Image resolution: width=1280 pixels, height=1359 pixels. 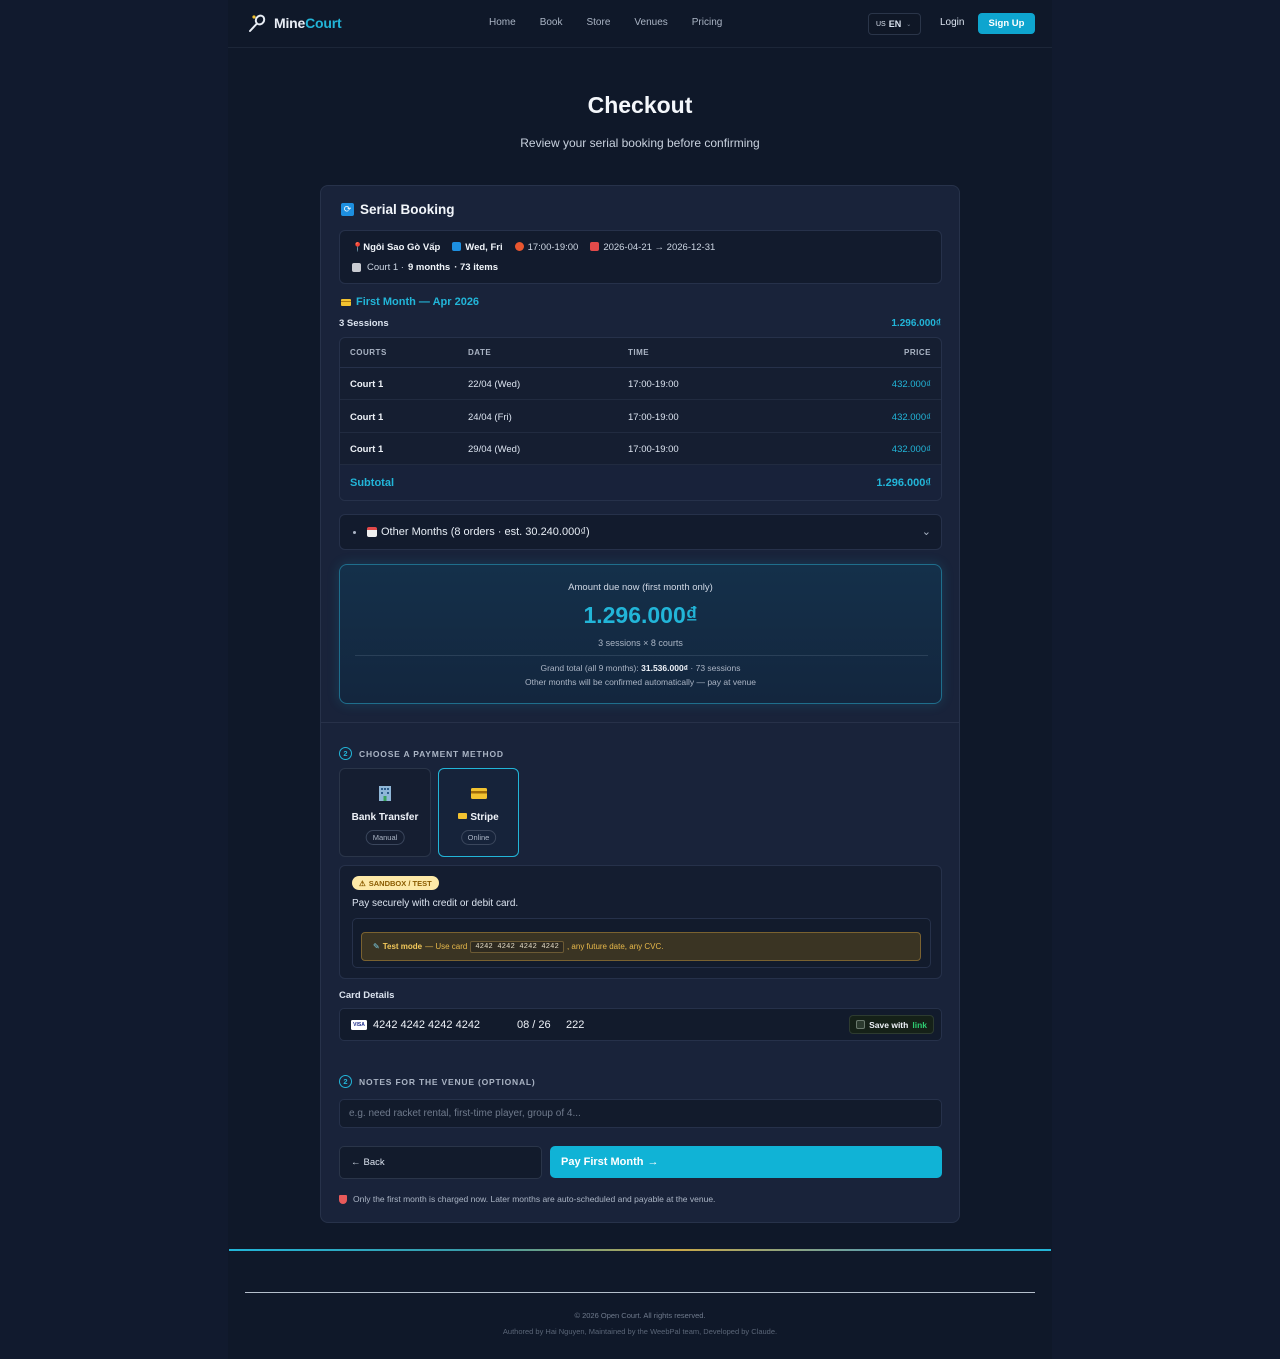 What do you see at coordinates (354, 532) in the screenshot?
I see `bullet-icon` at bounding box center [354, 532].